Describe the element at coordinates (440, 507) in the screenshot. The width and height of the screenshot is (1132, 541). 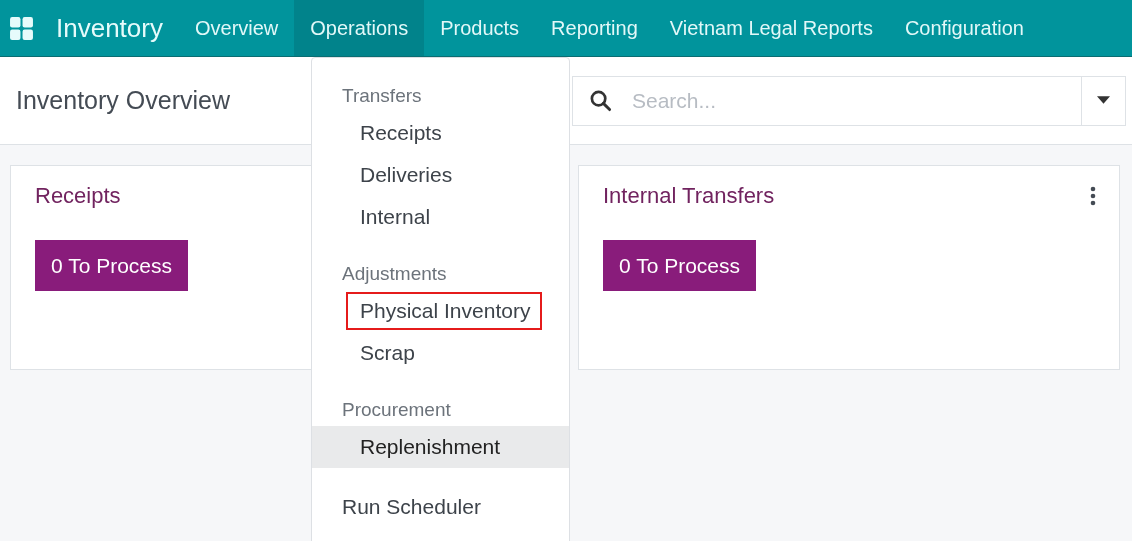
I see `menu-item: Run Scheduler` at that location.